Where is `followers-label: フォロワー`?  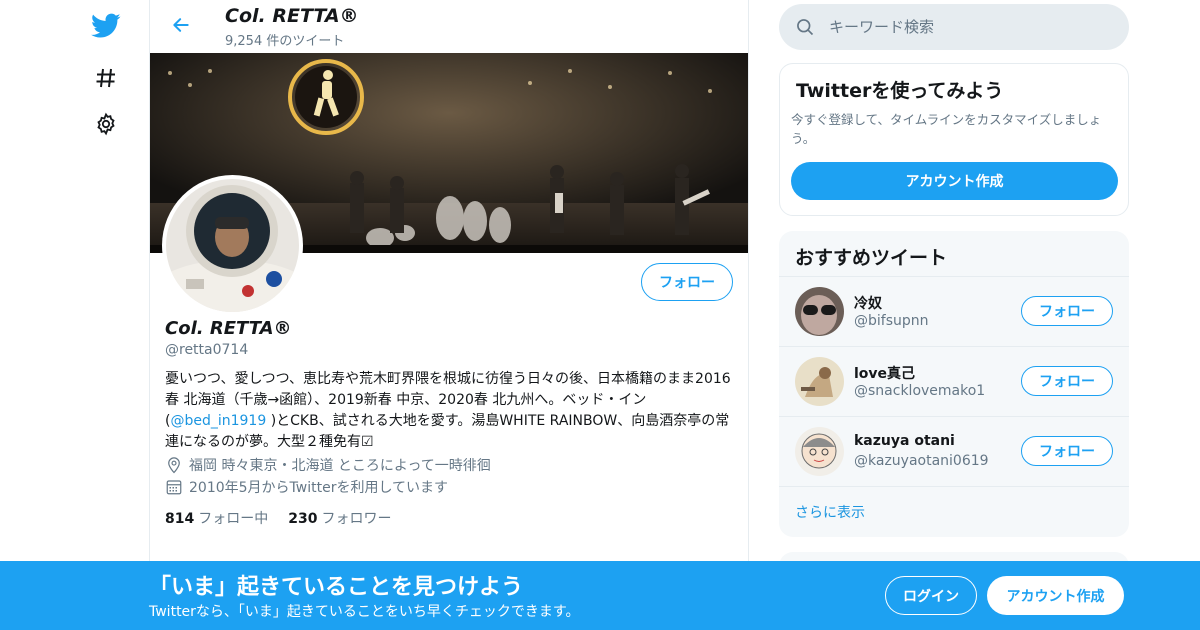
followers-label: フォロワー is located at coordinates (356, 519).